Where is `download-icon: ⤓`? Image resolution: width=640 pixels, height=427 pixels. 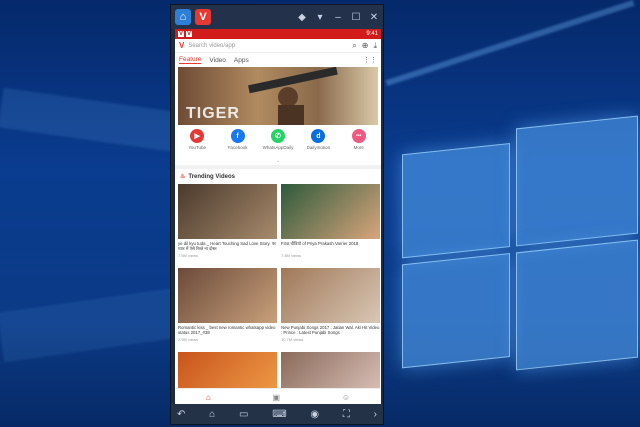 download-icon: ⤓ is located at coordinates (375, 46).